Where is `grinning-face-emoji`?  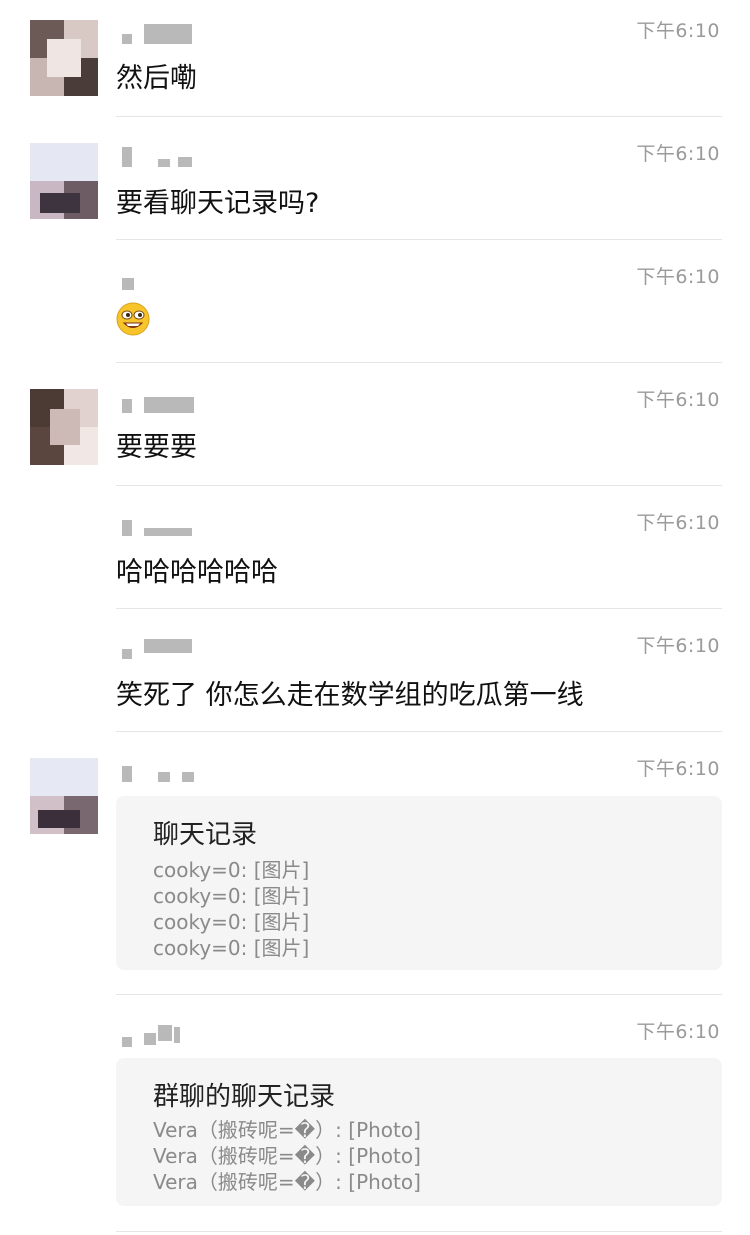 grinning-face-emoji is located at coordinates (133, 319).